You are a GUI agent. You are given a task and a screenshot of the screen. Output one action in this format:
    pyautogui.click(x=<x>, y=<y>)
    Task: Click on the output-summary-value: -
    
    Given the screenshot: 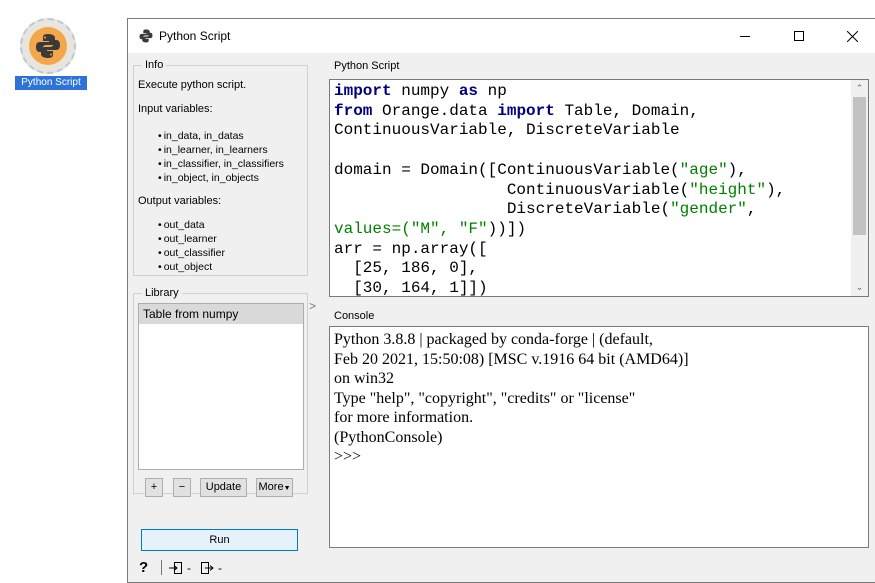 What is the action you would take?
    pyautogui.click(x=220, y=568)
    